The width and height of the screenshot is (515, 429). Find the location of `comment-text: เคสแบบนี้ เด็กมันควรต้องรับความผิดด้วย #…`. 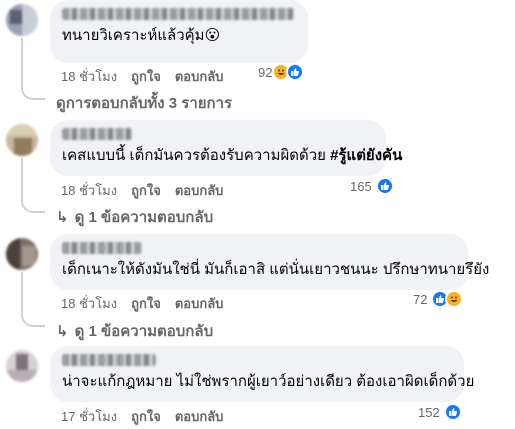

comment-text: เคสแบบนี้ เด็กมันควรต้องรับความผิดด้วย #… is located at coordinates (232, 156).